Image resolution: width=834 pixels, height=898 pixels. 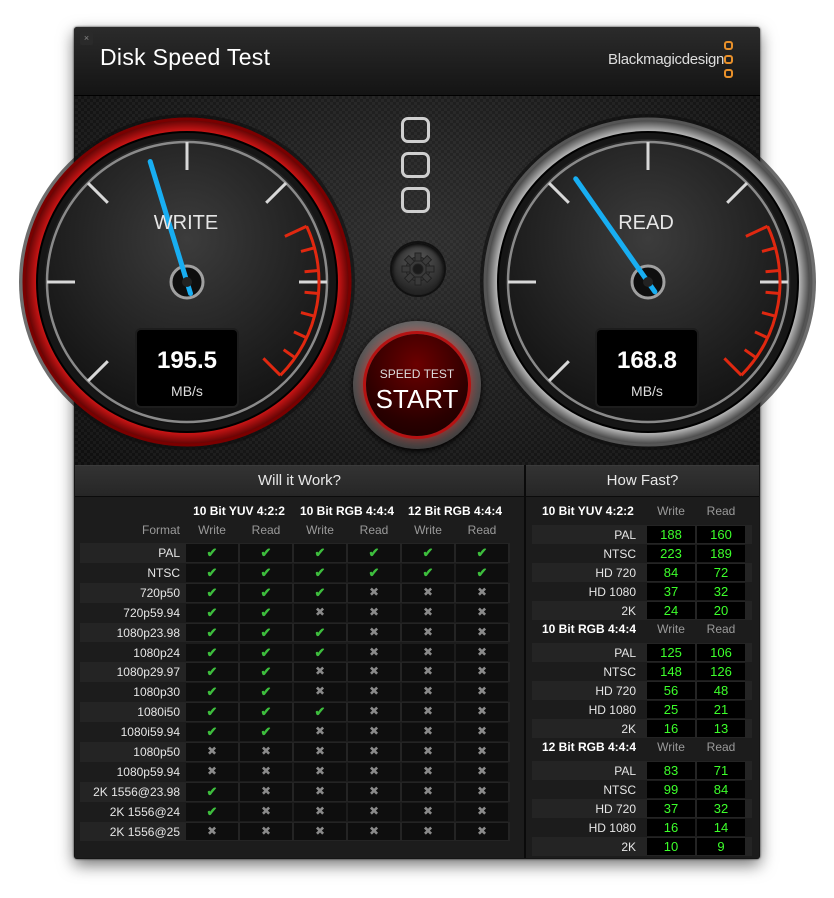 I want to click on speed-value: 126, so click(x=721, y=671).